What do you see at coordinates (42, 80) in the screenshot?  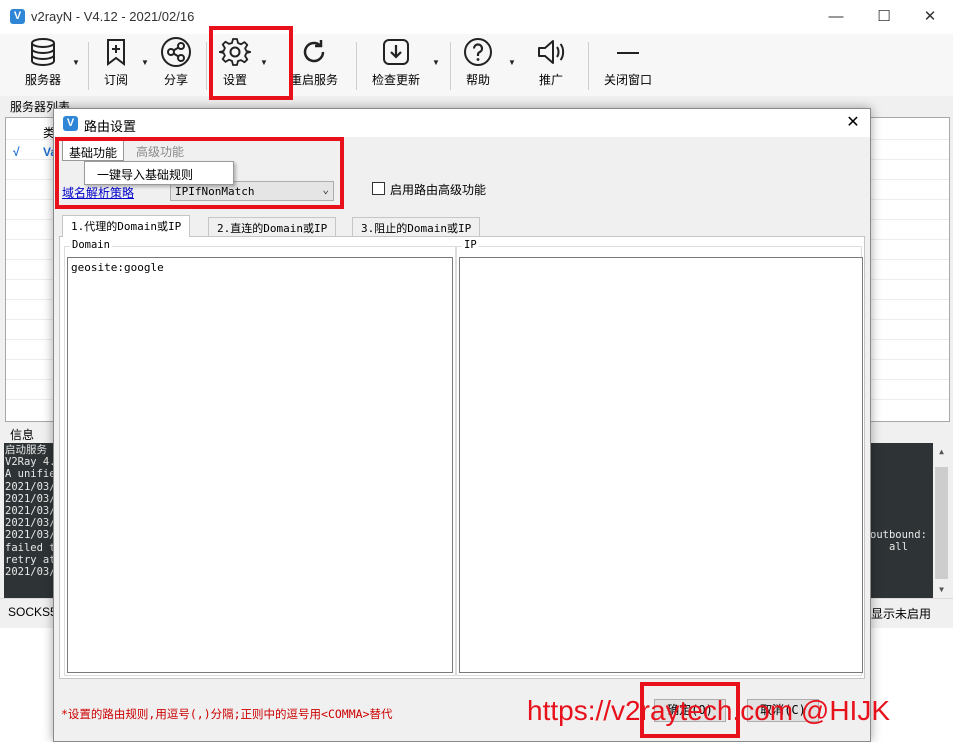 I see `servers-label: 服务器` at bounding box center [42, 80].